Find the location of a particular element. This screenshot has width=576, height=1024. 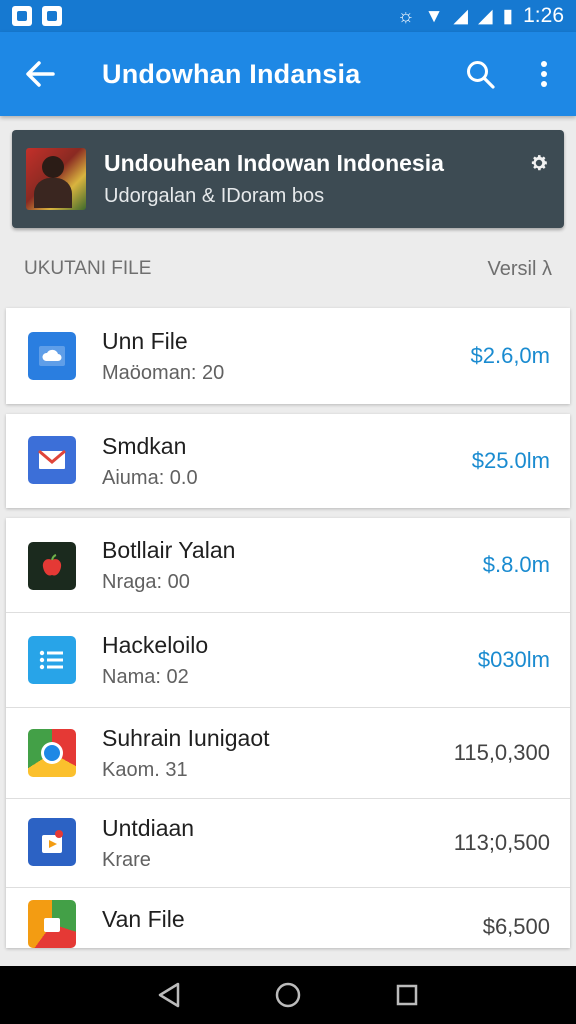

app-bar: Undowhan Indansia is located at coordinates (288, 74).